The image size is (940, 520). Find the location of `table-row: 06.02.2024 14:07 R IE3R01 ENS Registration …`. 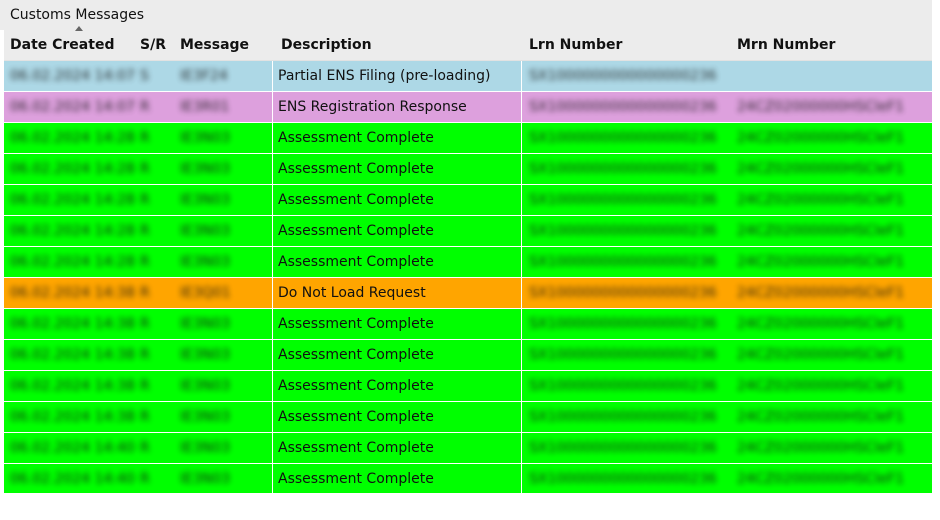

table-row: 06.02.2024 14:07 R IE3R01 ENS Registration … is located at coordinates (468, 107).